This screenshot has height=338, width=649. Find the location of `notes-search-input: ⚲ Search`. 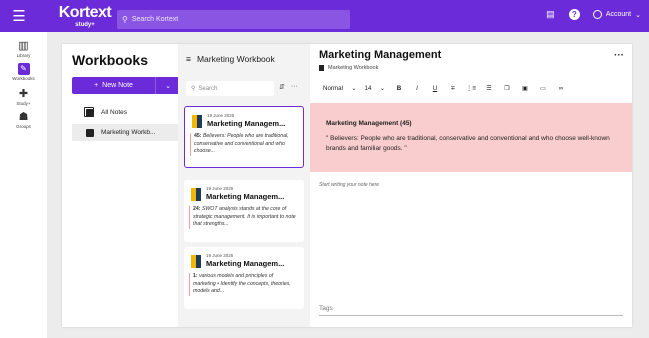

notes-search-input: ⚲ Search is located at coordinates (230, 88).